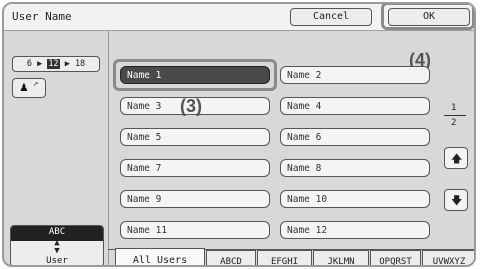 This screenshot has width=480, height=269. Describe the element at coordinates (29, 88) in the screenshot. I see `user-settings-button: ♟ ↗` at that location.